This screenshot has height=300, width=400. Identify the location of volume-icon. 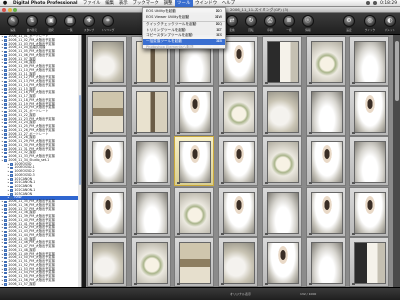
(375, 3).